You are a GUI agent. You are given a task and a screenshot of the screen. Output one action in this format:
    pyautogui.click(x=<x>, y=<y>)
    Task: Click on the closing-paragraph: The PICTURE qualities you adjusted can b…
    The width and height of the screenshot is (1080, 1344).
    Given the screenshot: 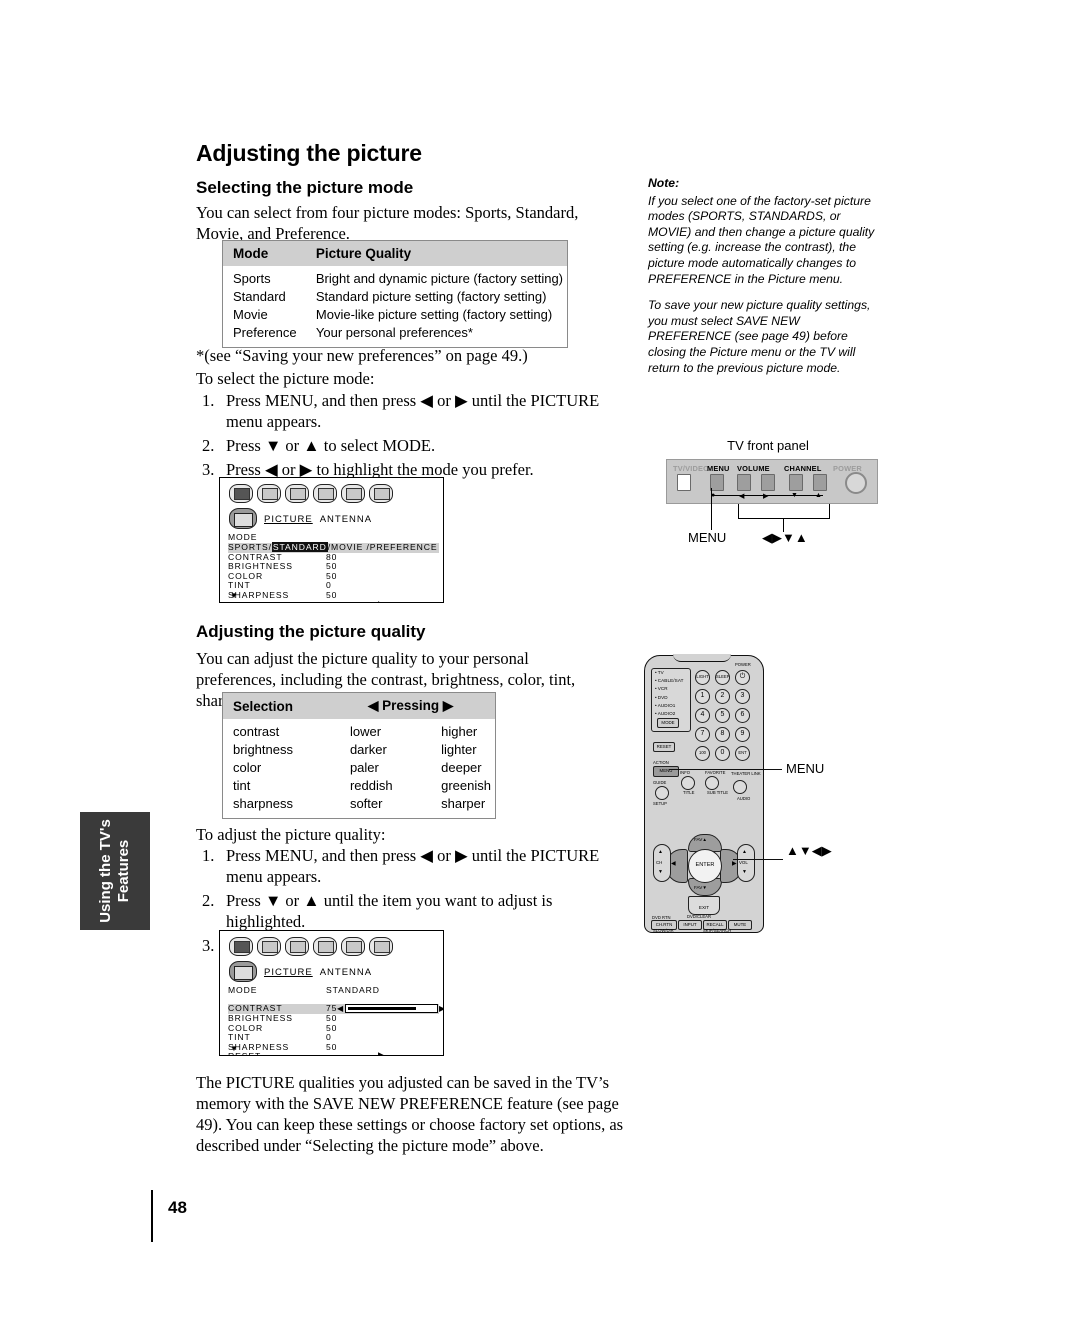 What is the action you would take?
    pyautogui.click(x=410, y=1114)
    